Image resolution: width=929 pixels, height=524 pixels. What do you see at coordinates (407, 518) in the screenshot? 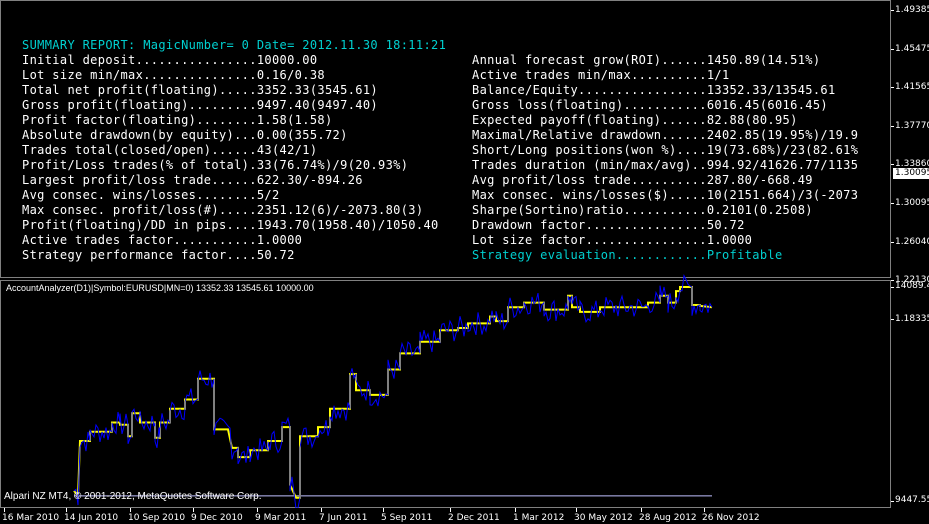
I see `time-label: 5 Sep 2011` at bounding box center [407, 518].